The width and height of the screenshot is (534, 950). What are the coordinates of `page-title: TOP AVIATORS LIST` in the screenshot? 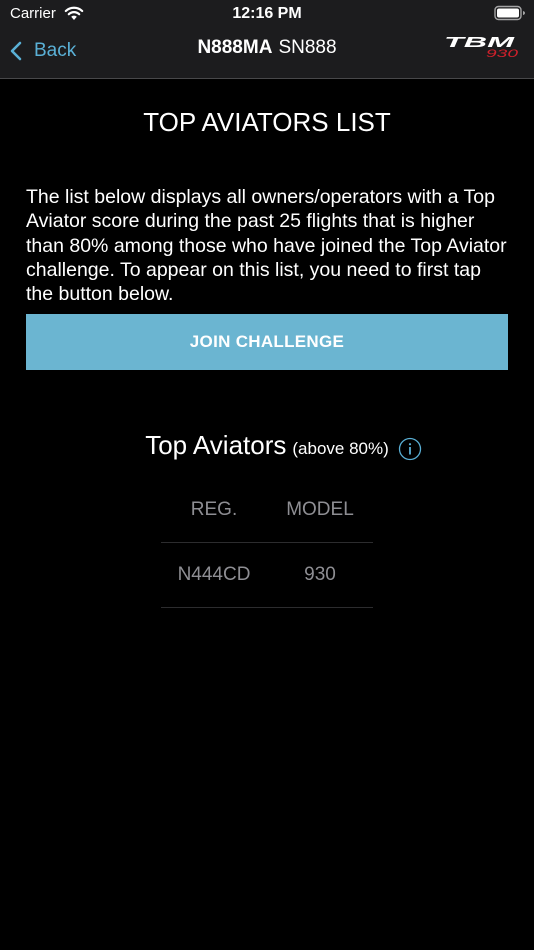 It's located at (267, 122).